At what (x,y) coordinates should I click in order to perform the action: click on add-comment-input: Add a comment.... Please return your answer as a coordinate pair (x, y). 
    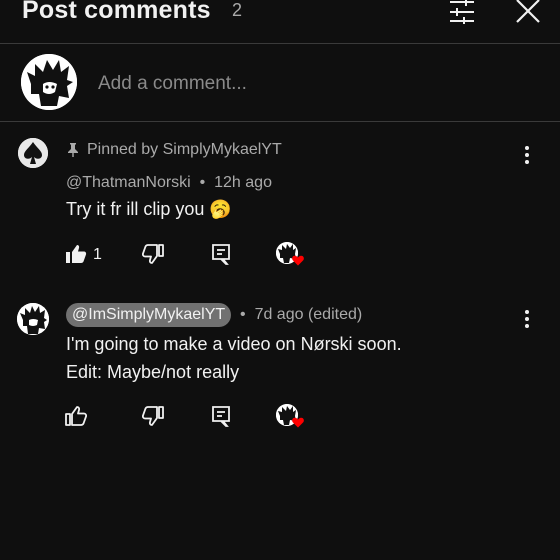
    Looking at the image, I should click on (172, 84).